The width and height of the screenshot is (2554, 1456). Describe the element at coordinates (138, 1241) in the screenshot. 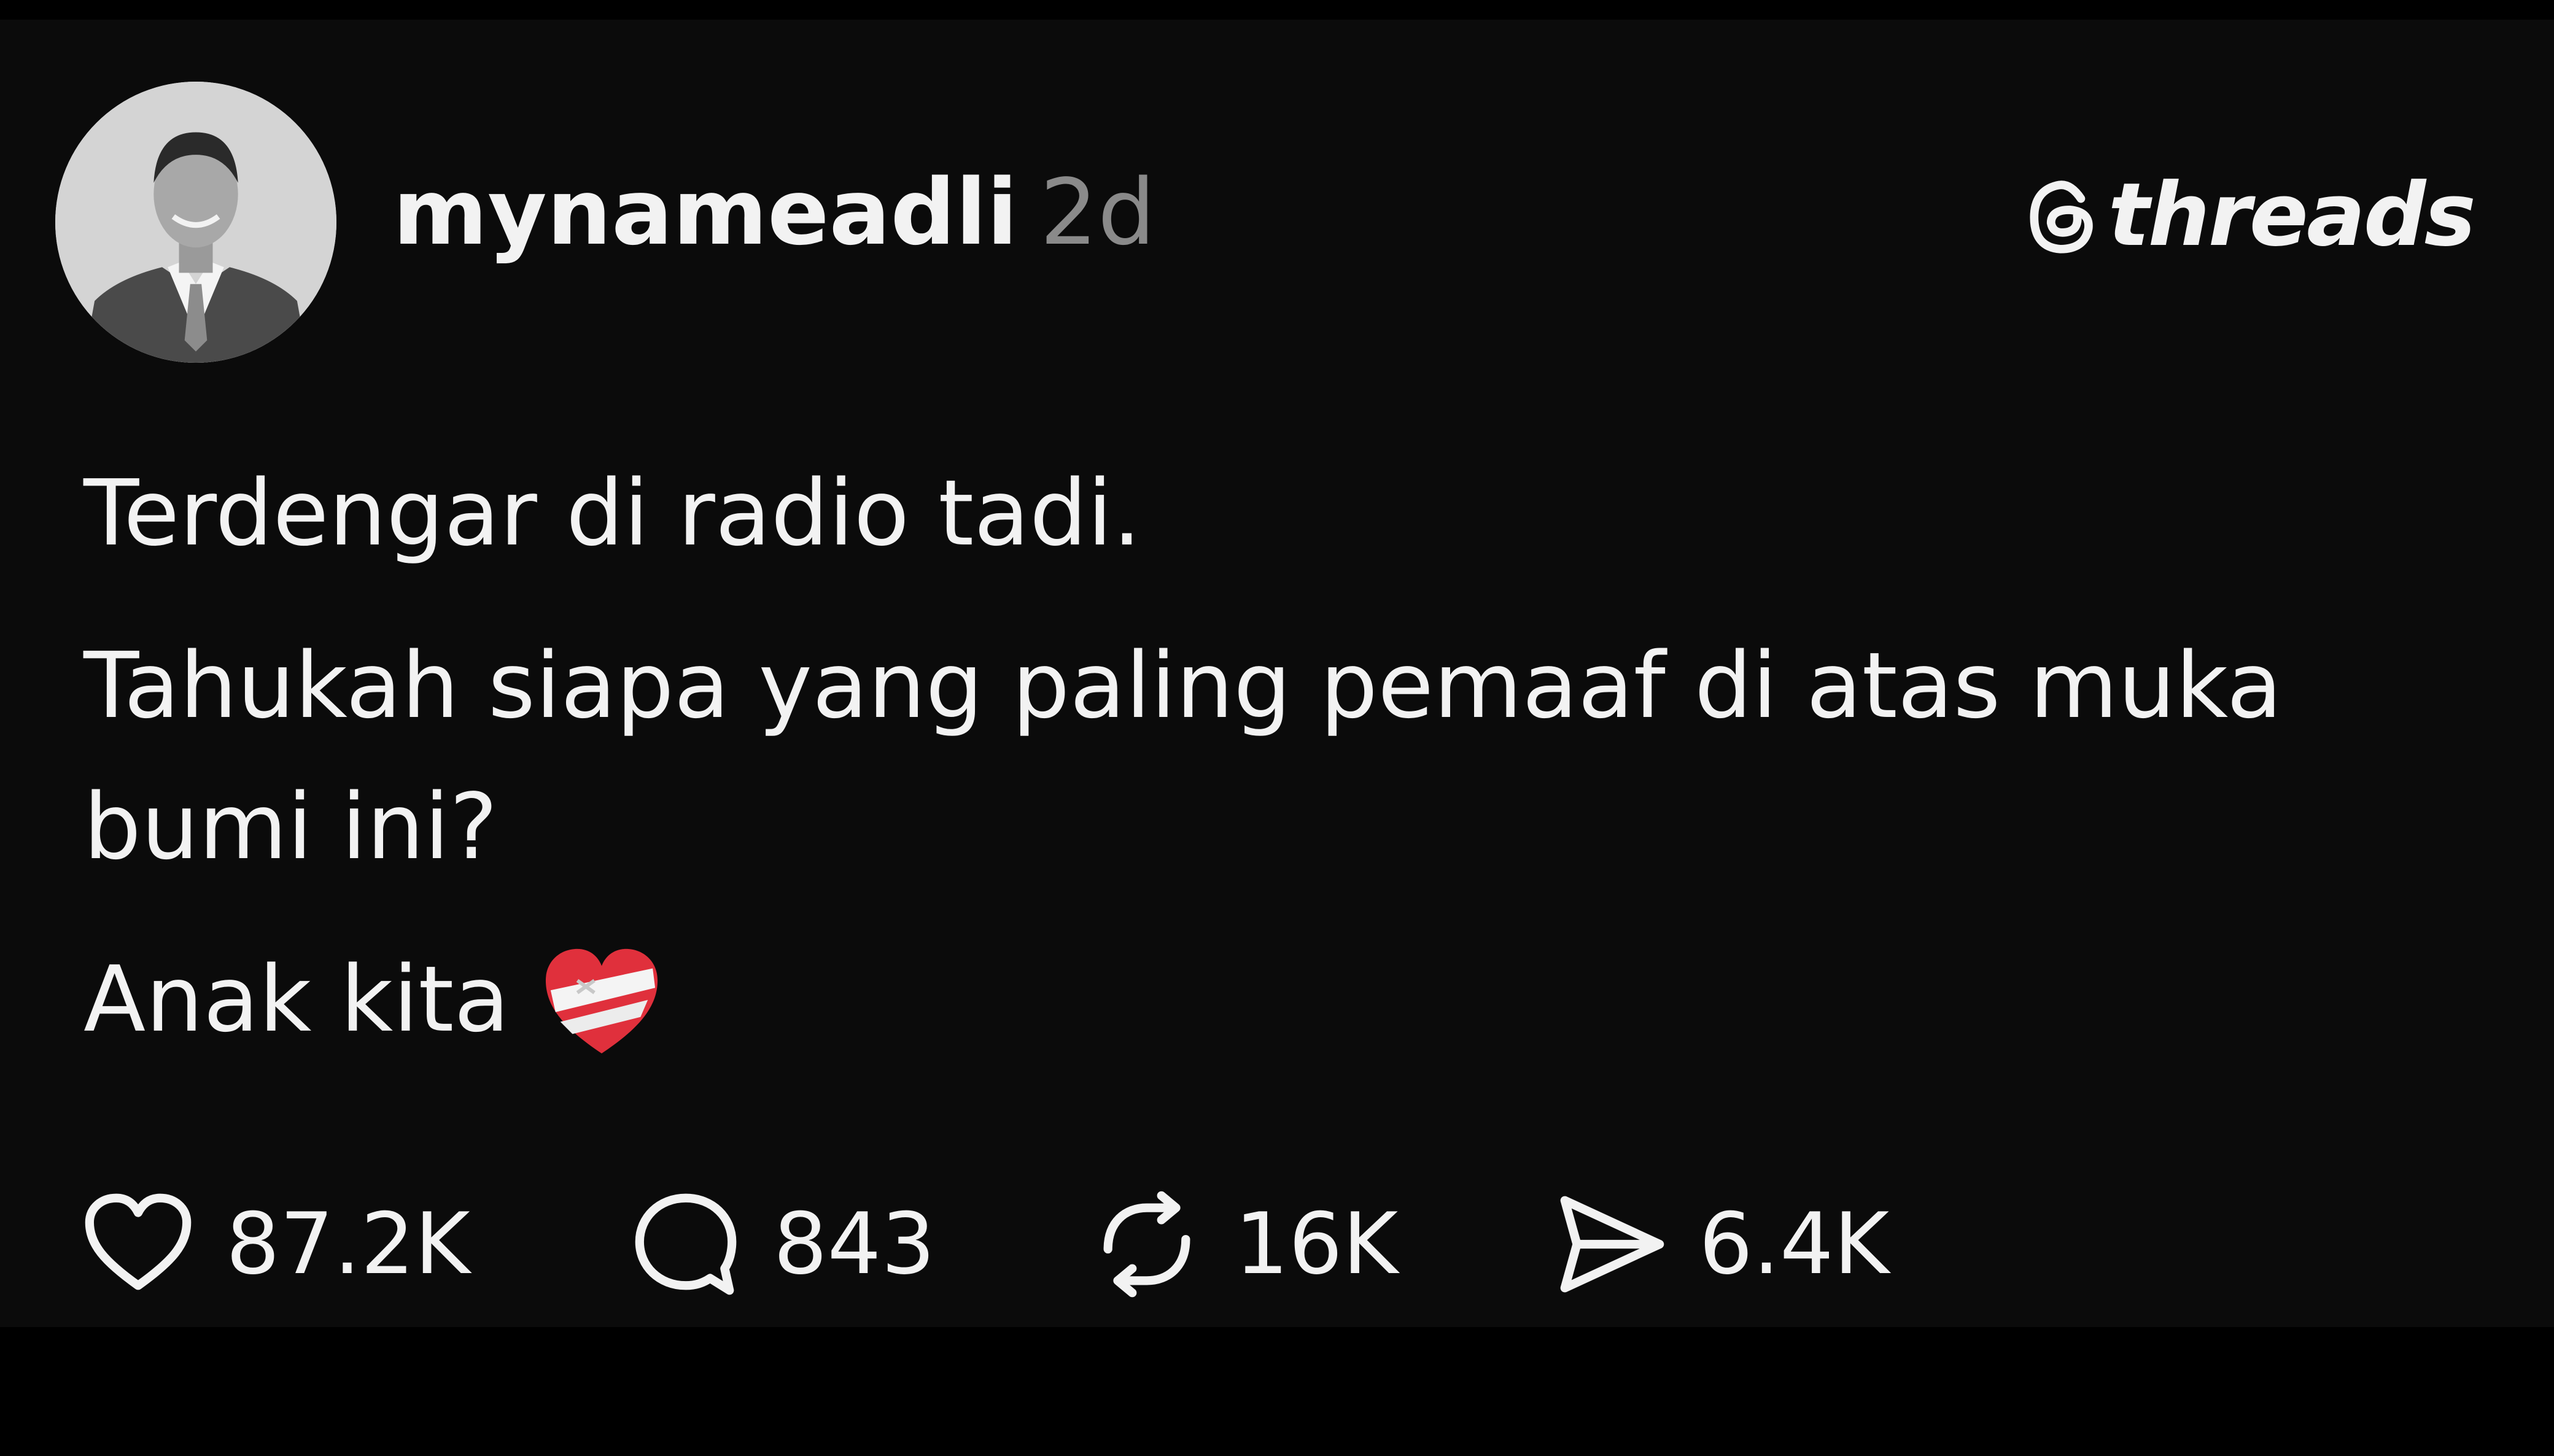

I see `heart-icon` at that location.